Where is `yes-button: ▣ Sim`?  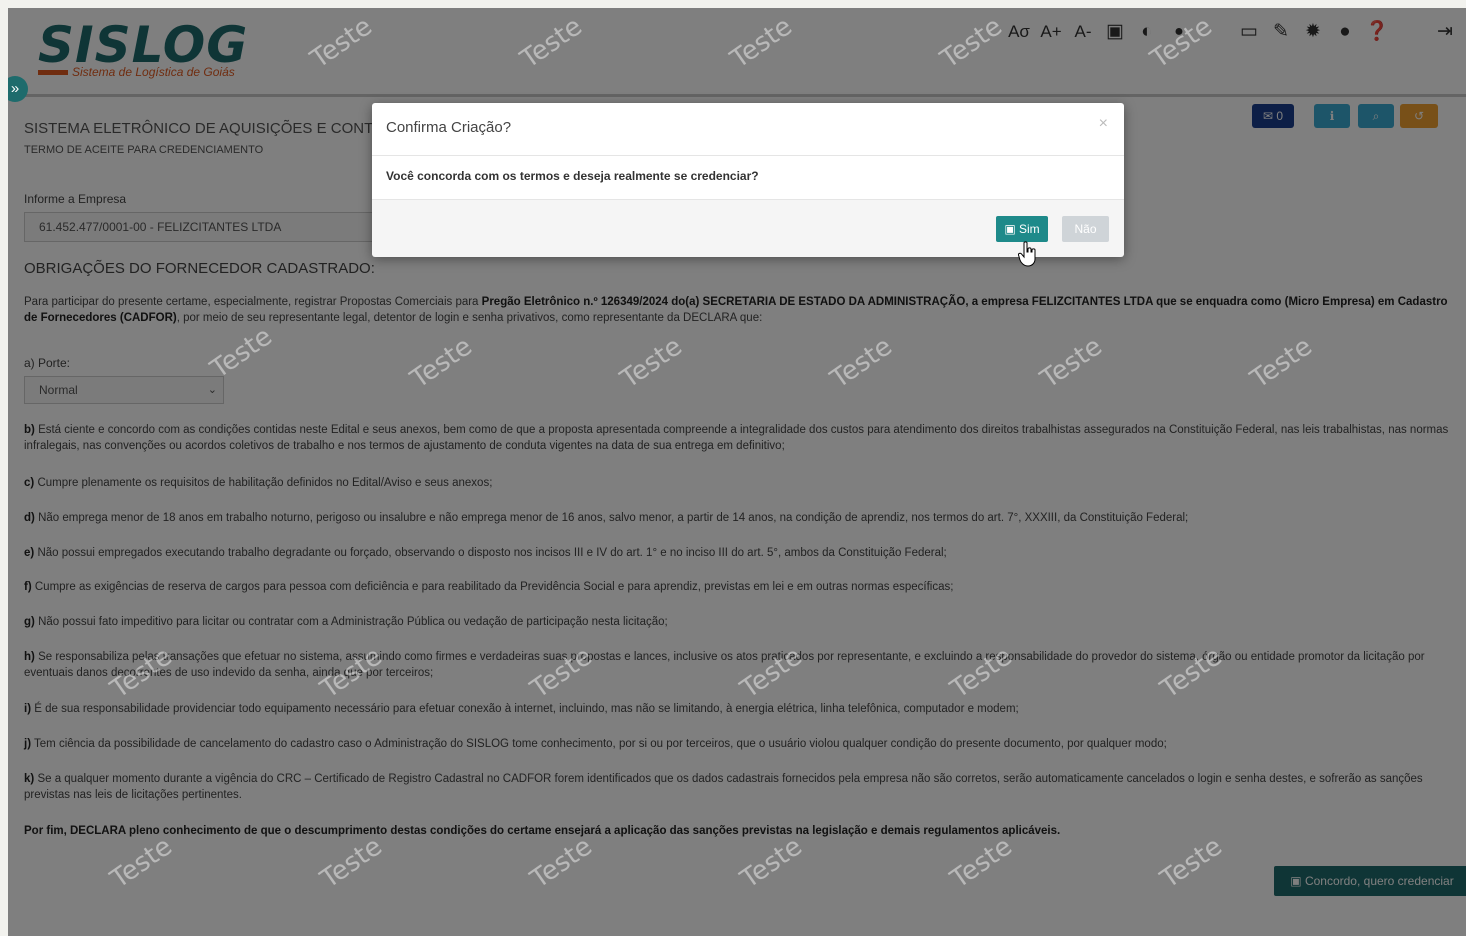
yes-button: ▣ Sim is located at coordinates (1022, 229).